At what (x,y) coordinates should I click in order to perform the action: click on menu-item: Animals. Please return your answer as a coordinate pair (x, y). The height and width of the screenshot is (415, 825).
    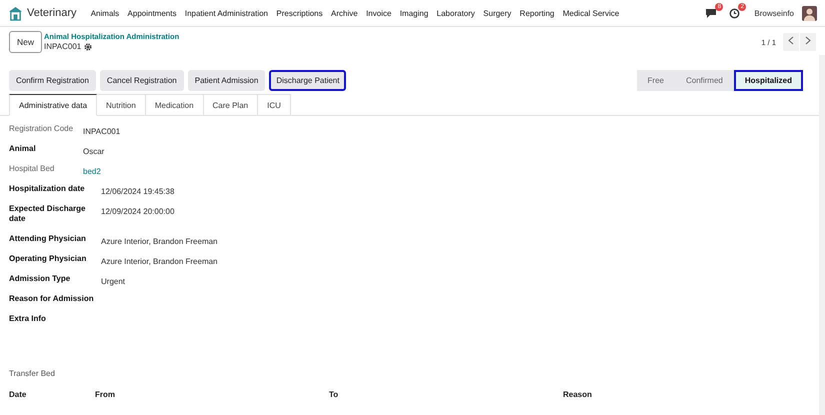
    Looking at the image, I should click on (105, 13).